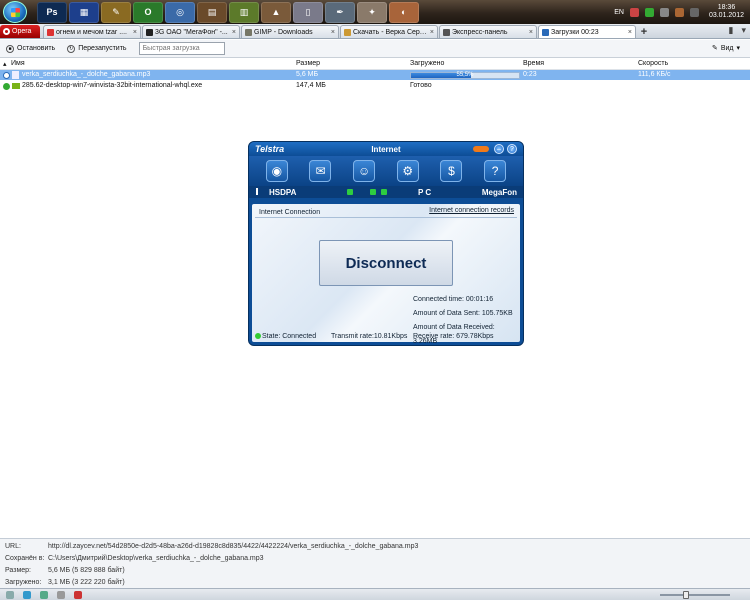  What do you see at coordinates (480, 32) in the screenshot?
I see `tab-label: Экспресс-панель` at bounding box center [480, 32].